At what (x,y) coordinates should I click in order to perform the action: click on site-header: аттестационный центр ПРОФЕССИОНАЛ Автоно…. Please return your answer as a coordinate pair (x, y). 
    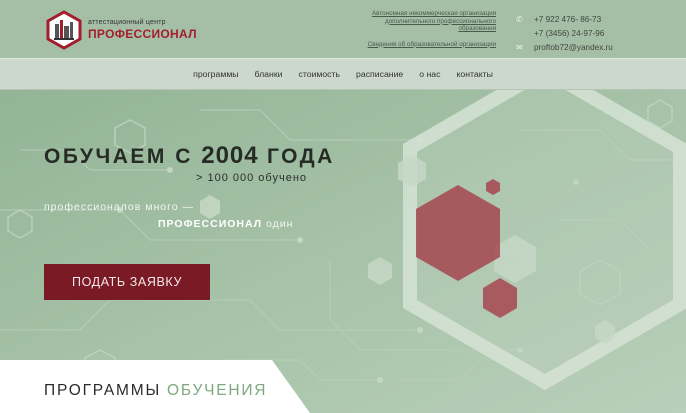
    Looking at the image, I should click on (343, 29).